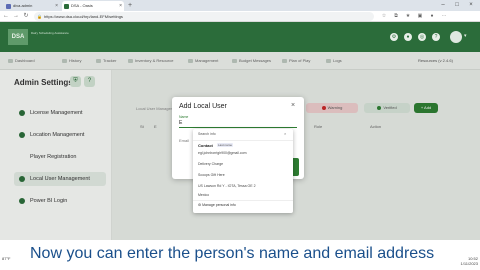 This screenshot has width=480, height=270. Describe the element at coordinates (23, 5) in the screenshot. I see `tab-label: diva.admin` at that location.